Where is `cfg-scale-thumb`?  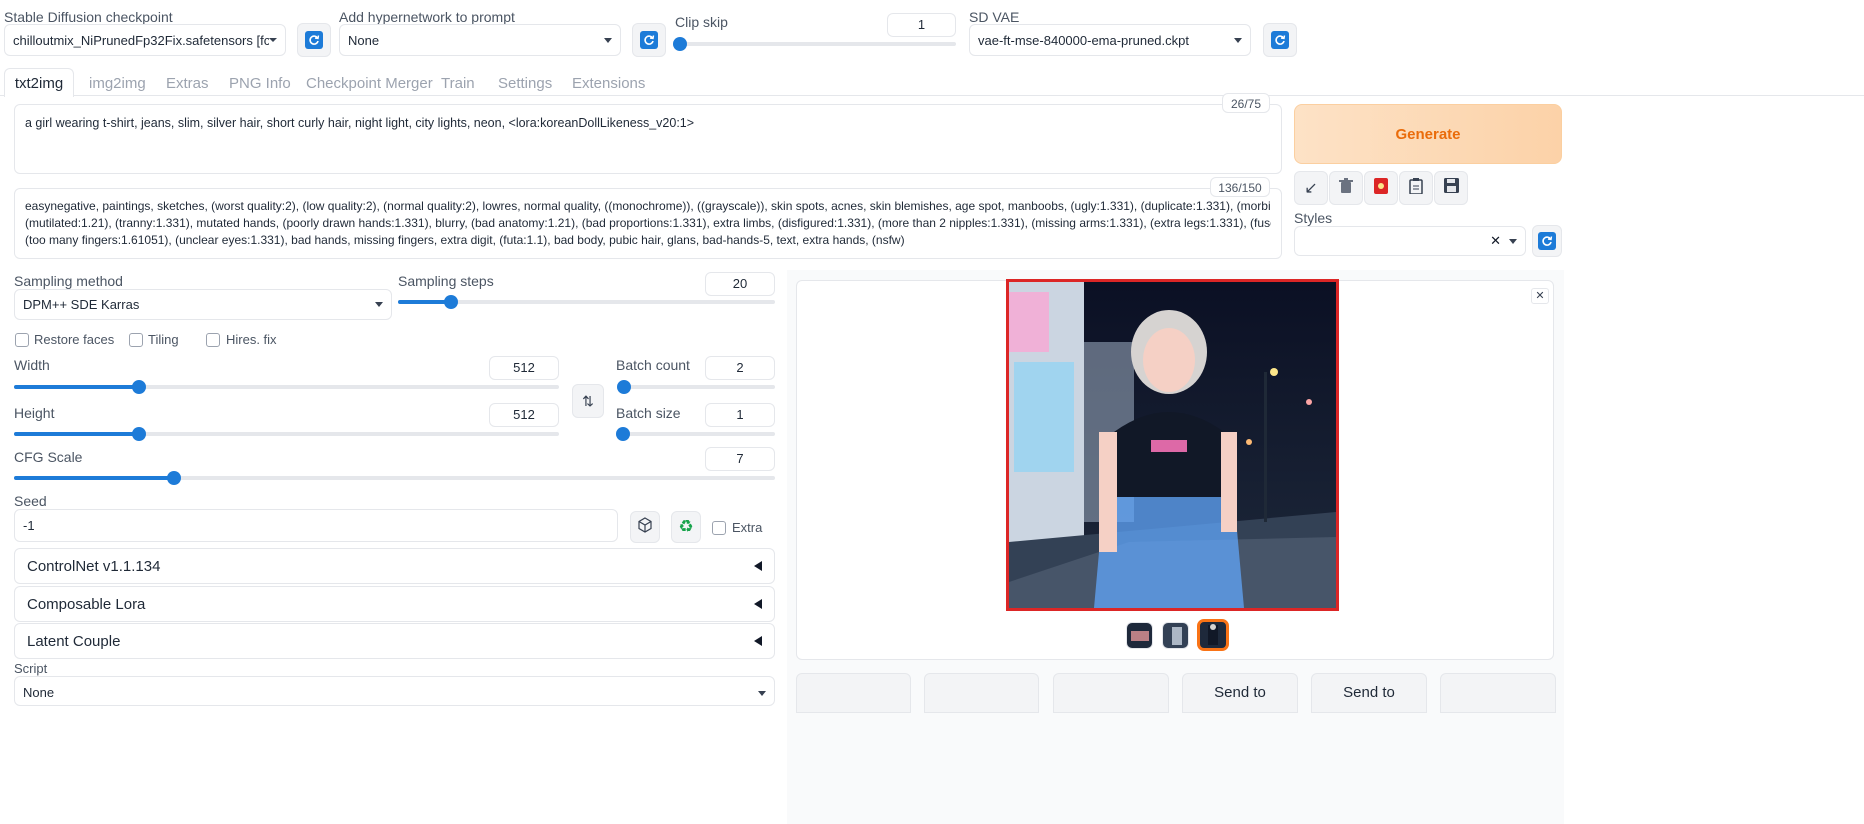 cfg-scale-thumb is located at coordinates (173, 478).